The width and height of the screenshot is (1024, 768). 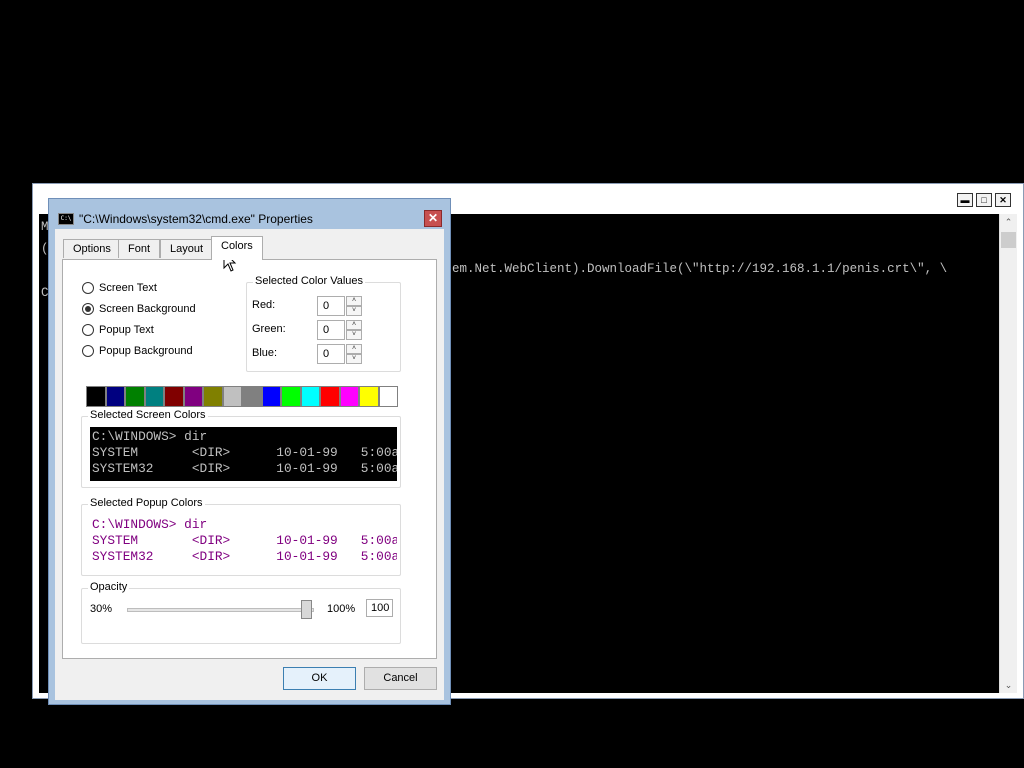 I want to click on opacity-group: Opacity 30% 100% 100, so click(x=241, y=612).